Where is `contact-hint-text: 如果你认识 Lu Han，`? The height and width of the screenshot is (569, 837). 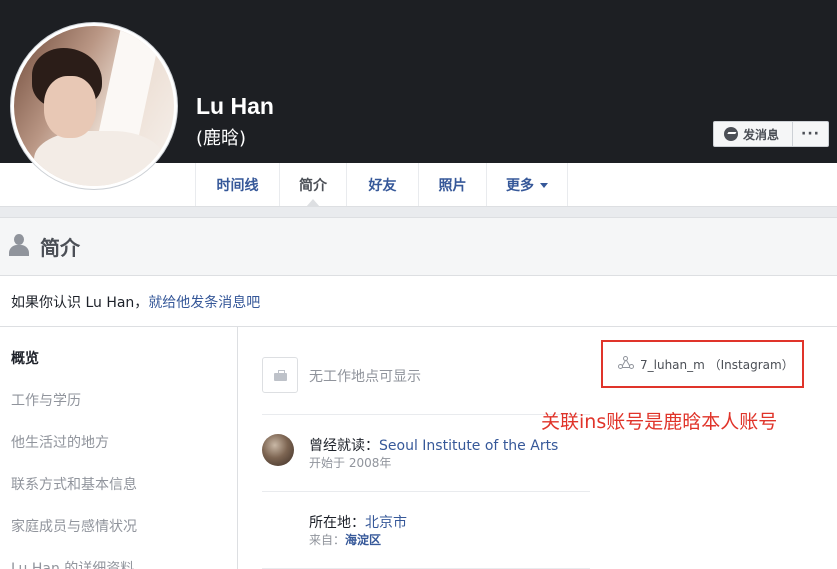
contact-hint-text: 如果你认识 Lu Han， is located at coordinates (80, 303).